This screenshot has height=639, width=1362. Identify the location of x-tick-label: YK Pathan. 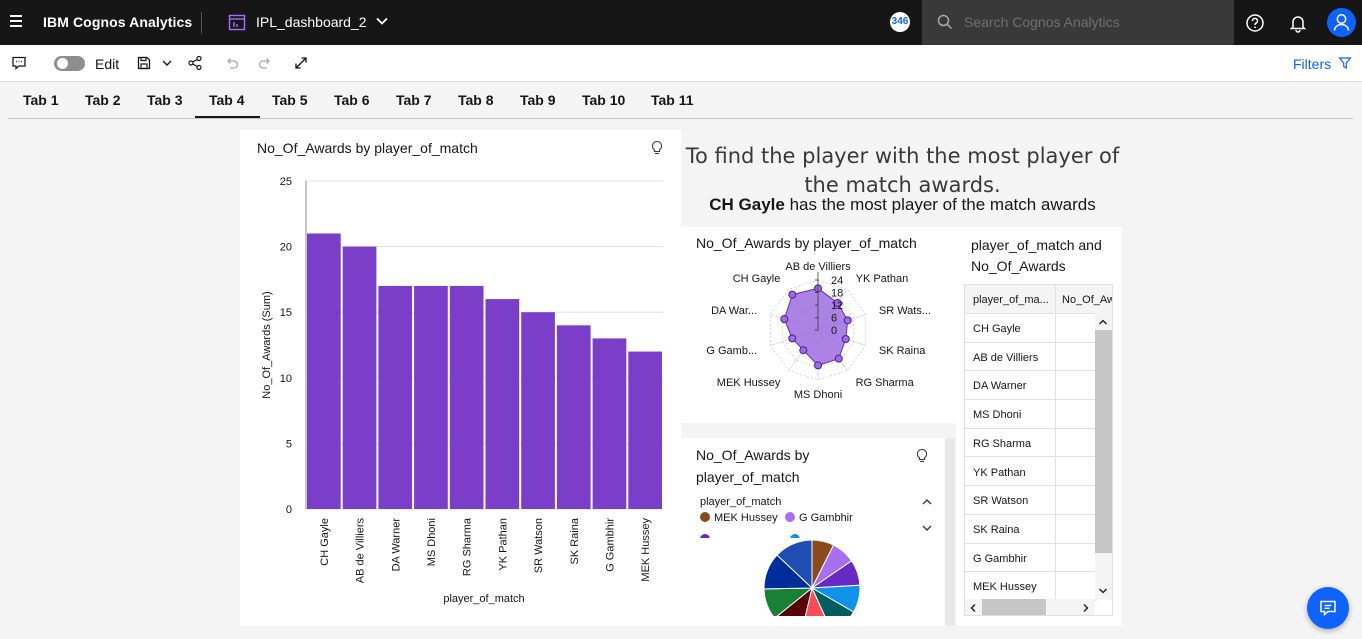
(503, 544).